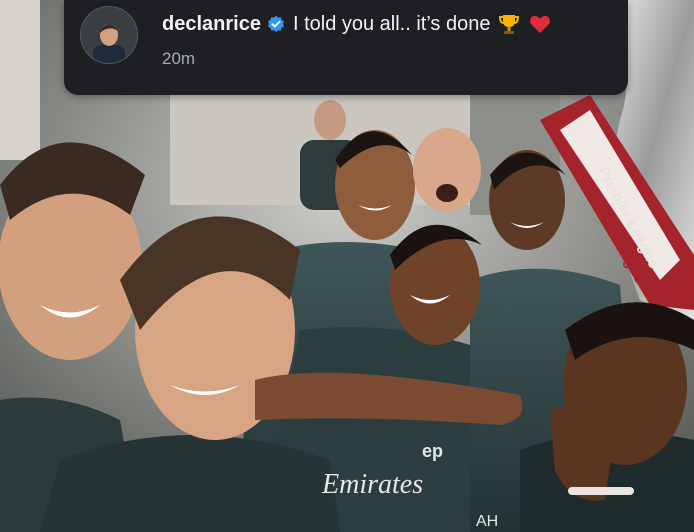 Image resolution: width=694 pixels, height=532 pixels. What do you see at coordinates (432, 451) in the screenshot?
I see `shirt-number-text: ep` at bounding box center [432, 451].